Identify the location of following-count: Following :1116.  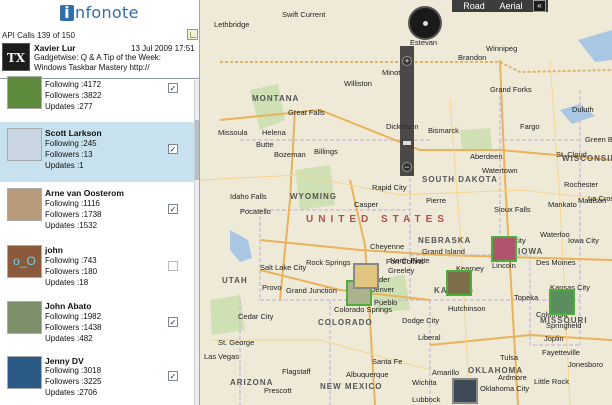
(72, 203).